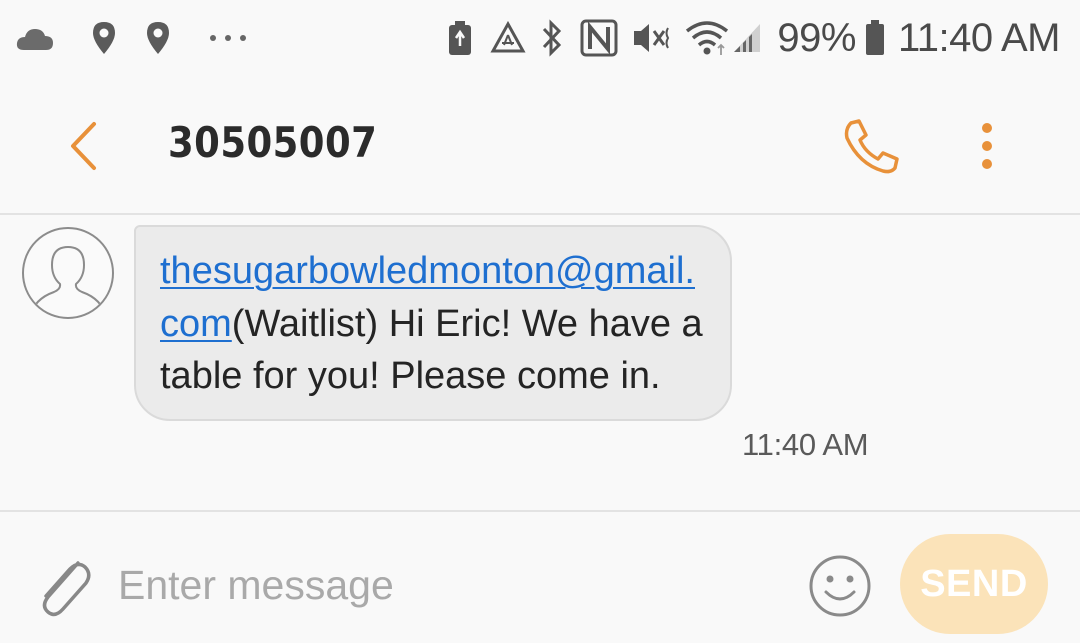 The image size is (1080, 643). I want to click on emoji-button, so click(840, 586).